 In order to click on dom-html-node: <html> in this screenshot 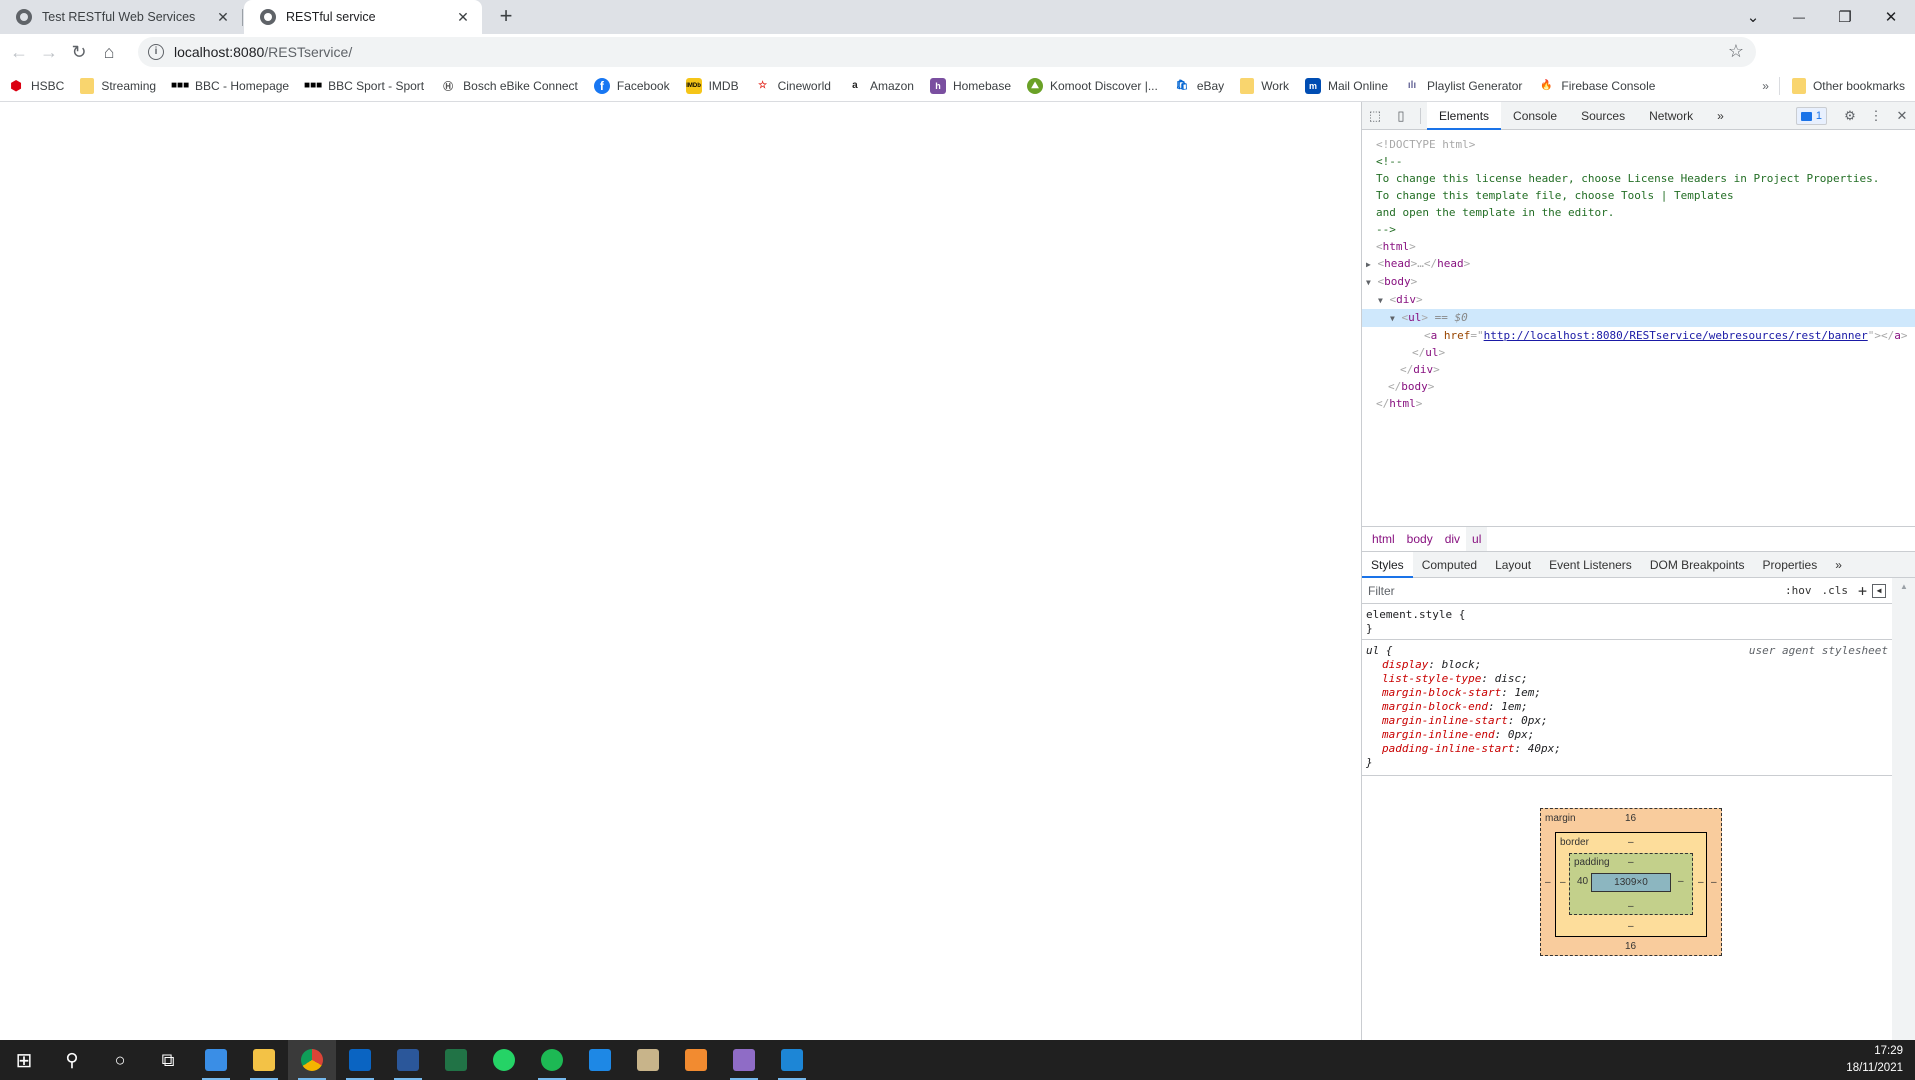, I will do `click(1638, 246)`.